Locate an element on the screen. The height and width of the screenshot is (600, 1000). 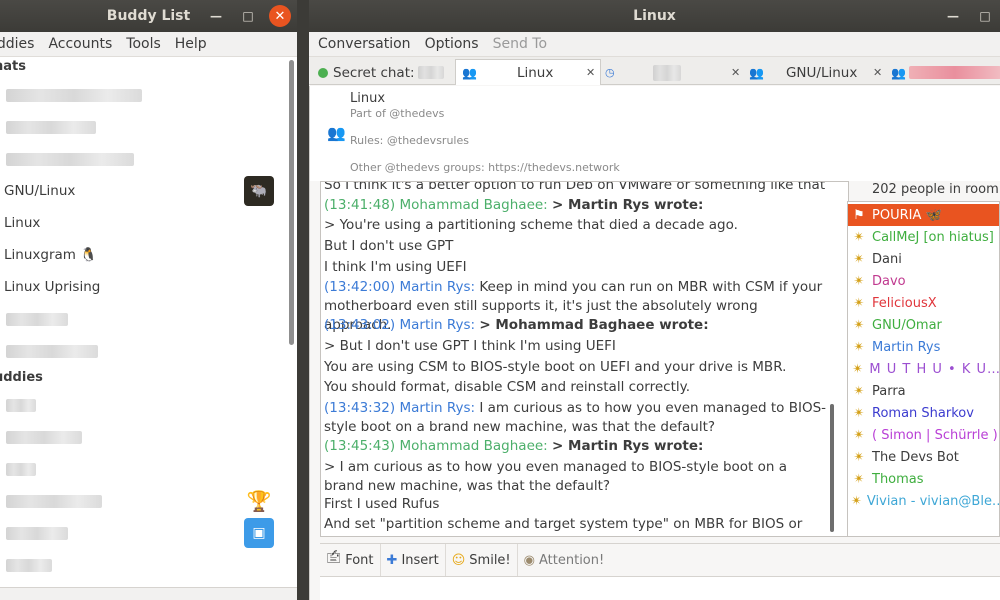
room-member: ✴ Dani is located at coordinates (923, 259).